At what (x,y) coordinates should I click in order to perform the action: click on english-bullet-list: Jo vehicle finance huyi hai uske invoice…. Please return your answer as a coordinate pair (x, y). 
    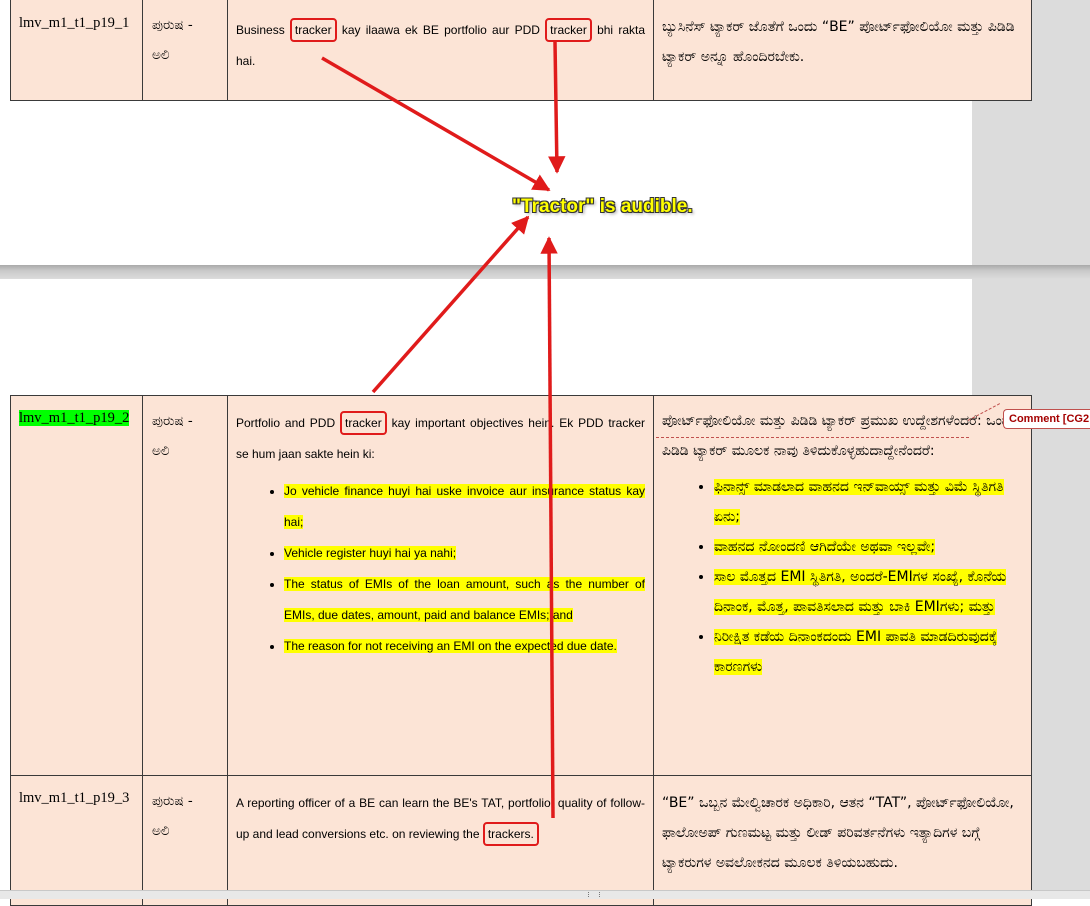
    Looking at the image, I should click on (440, 569).